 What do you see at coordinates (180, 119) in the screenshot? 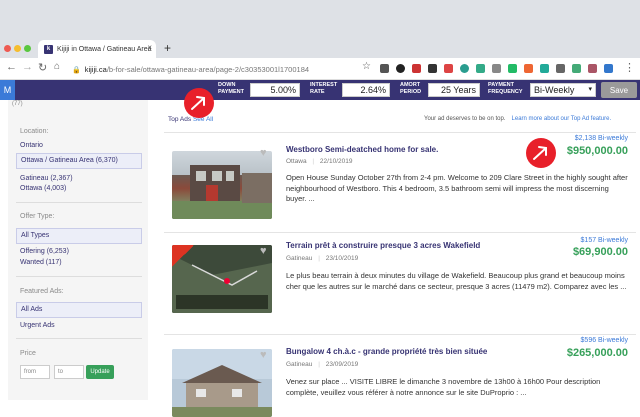
I see `top-ads-label: Top Ads` at bounding box center [180, 119].